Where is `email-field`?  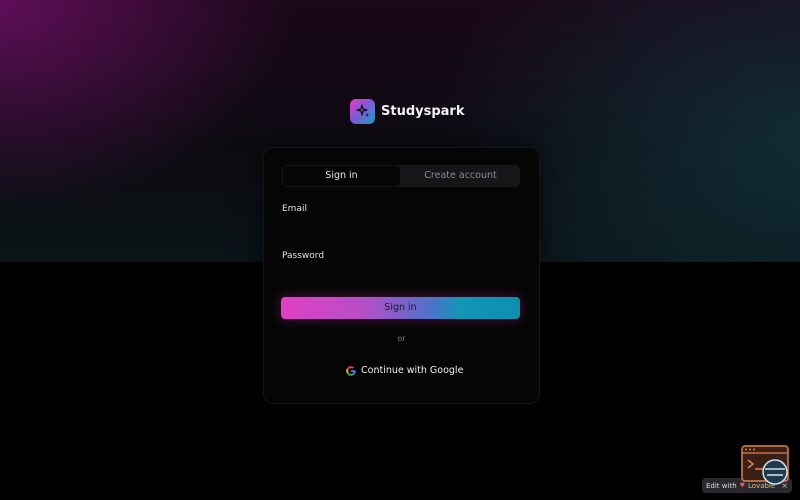
email-field is located at coordinates (401, 230).